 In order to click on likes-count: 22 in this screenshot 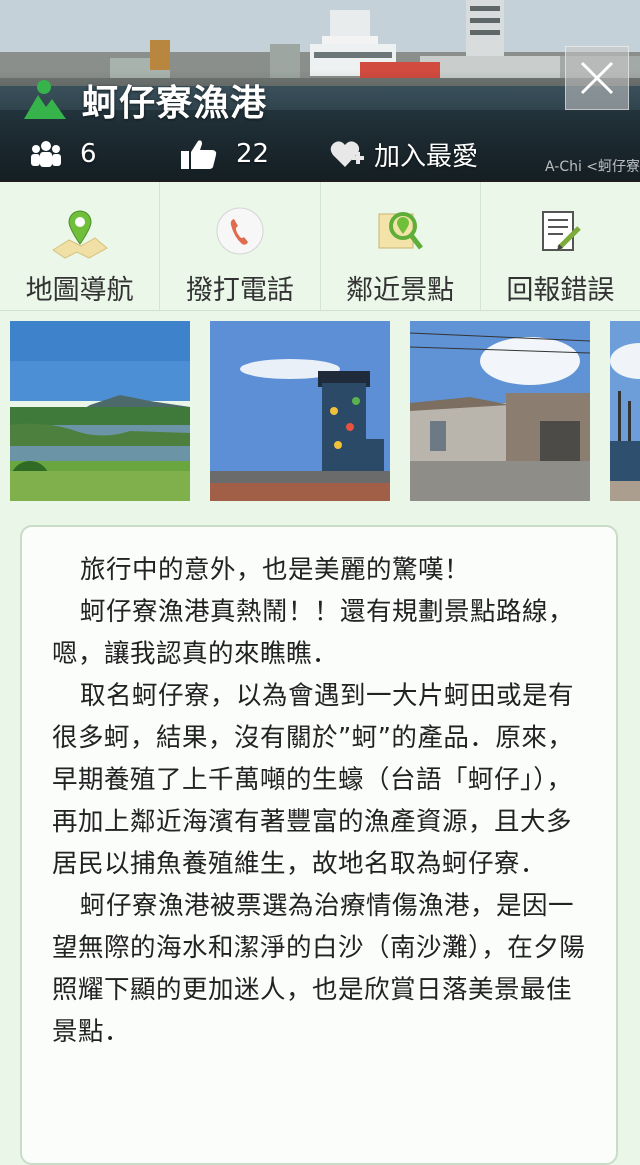, I will do `click(253, 154)`.